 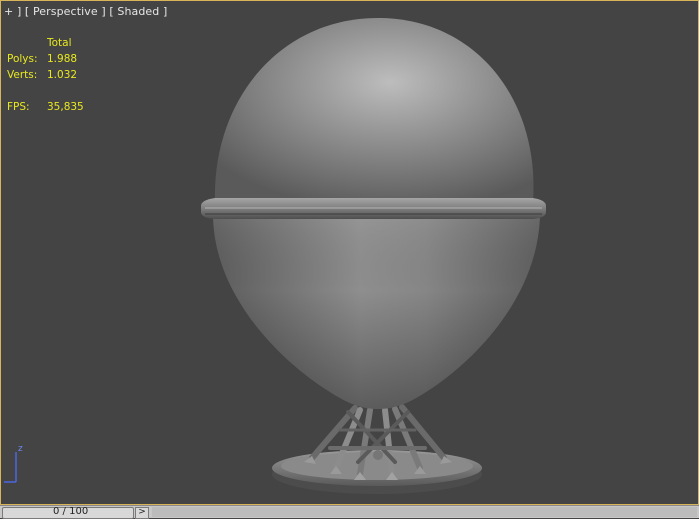 I want to click on polys-value: 1.988, so click(x=62, y=59).